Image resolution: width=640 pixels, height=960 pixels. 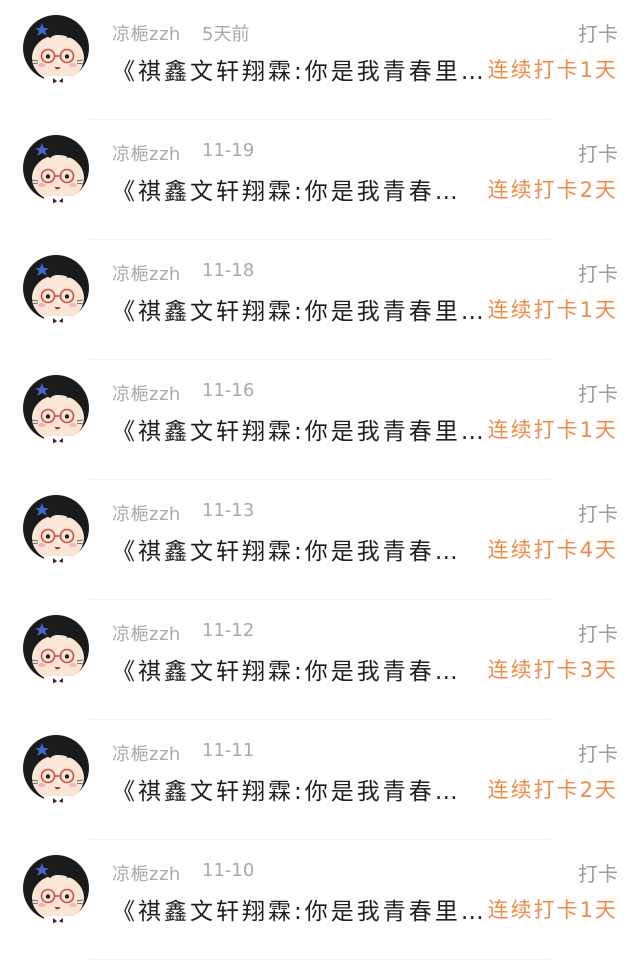 I want to click on feed-item: 凉梔zzh 11-11 打卡 《祺鑫文轩翔霖:你是我青春… 连续打卡2天, so click(x=320, y=780).